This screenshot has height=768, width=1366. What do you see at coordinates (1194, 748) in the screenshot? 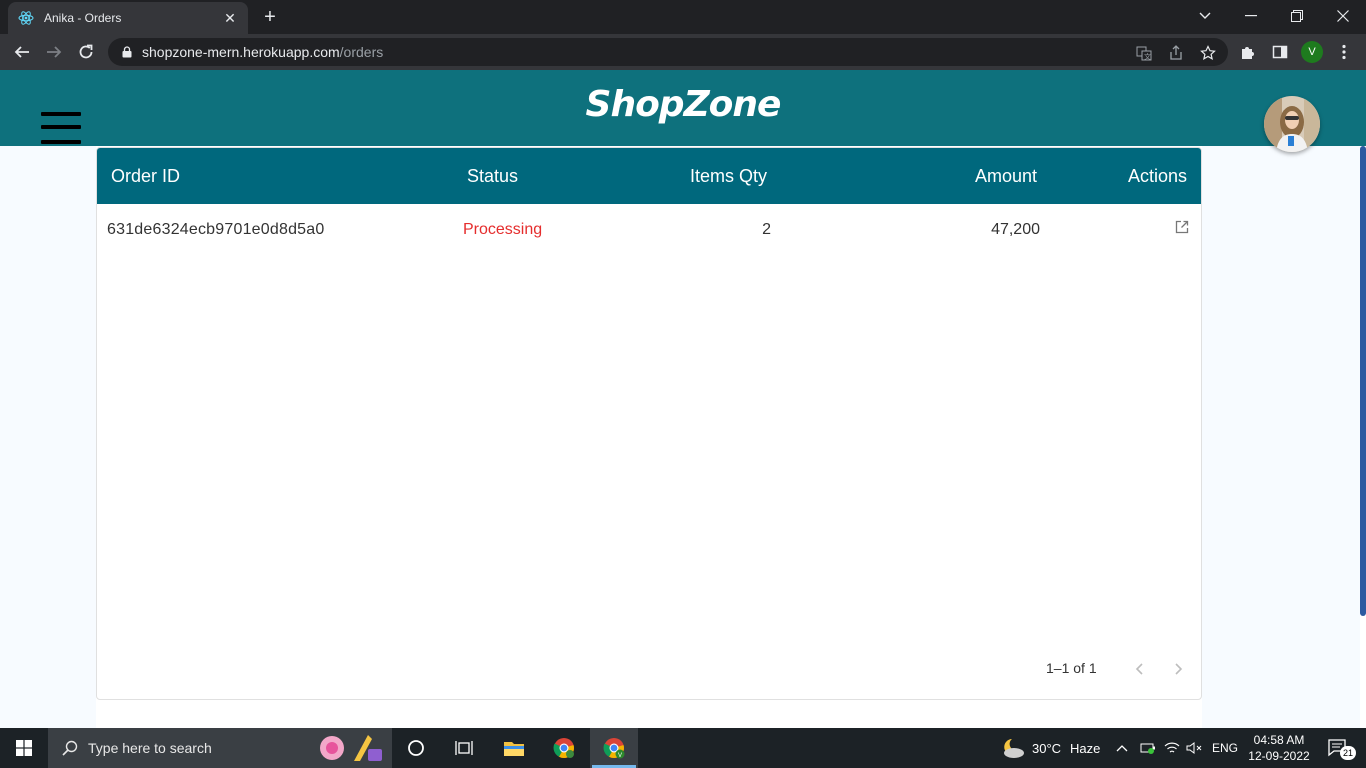
I see `volume-muted-icon` at bounding box center [1194, 748].